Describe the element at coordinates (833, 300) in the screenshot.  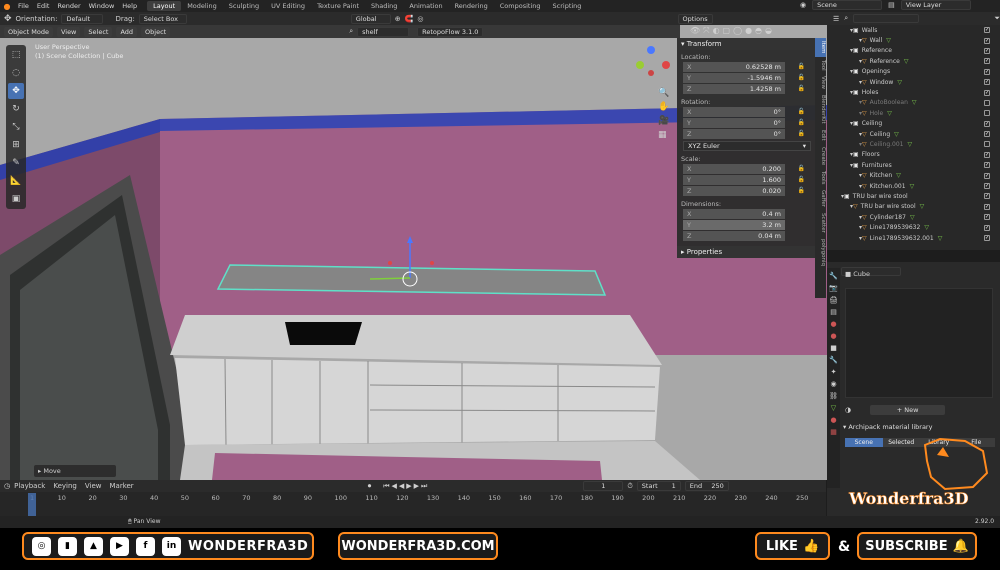
I see `output-props-icon: 🖨` at that location.